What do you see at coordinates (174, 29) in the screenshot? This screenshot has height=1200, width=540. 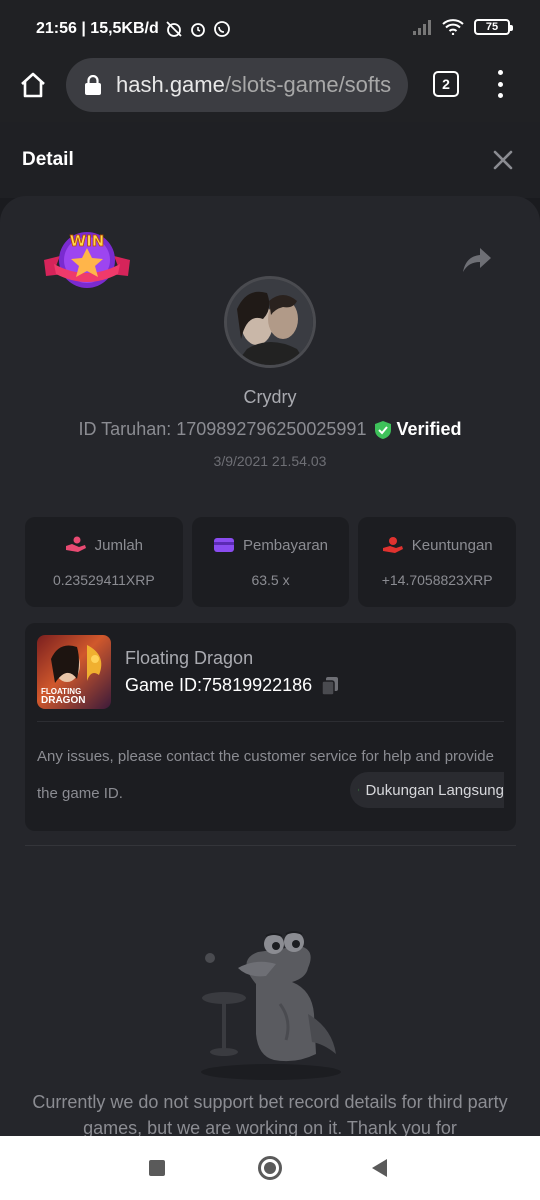 I see `alarm-off-icon` at bounding box center [174, 29].